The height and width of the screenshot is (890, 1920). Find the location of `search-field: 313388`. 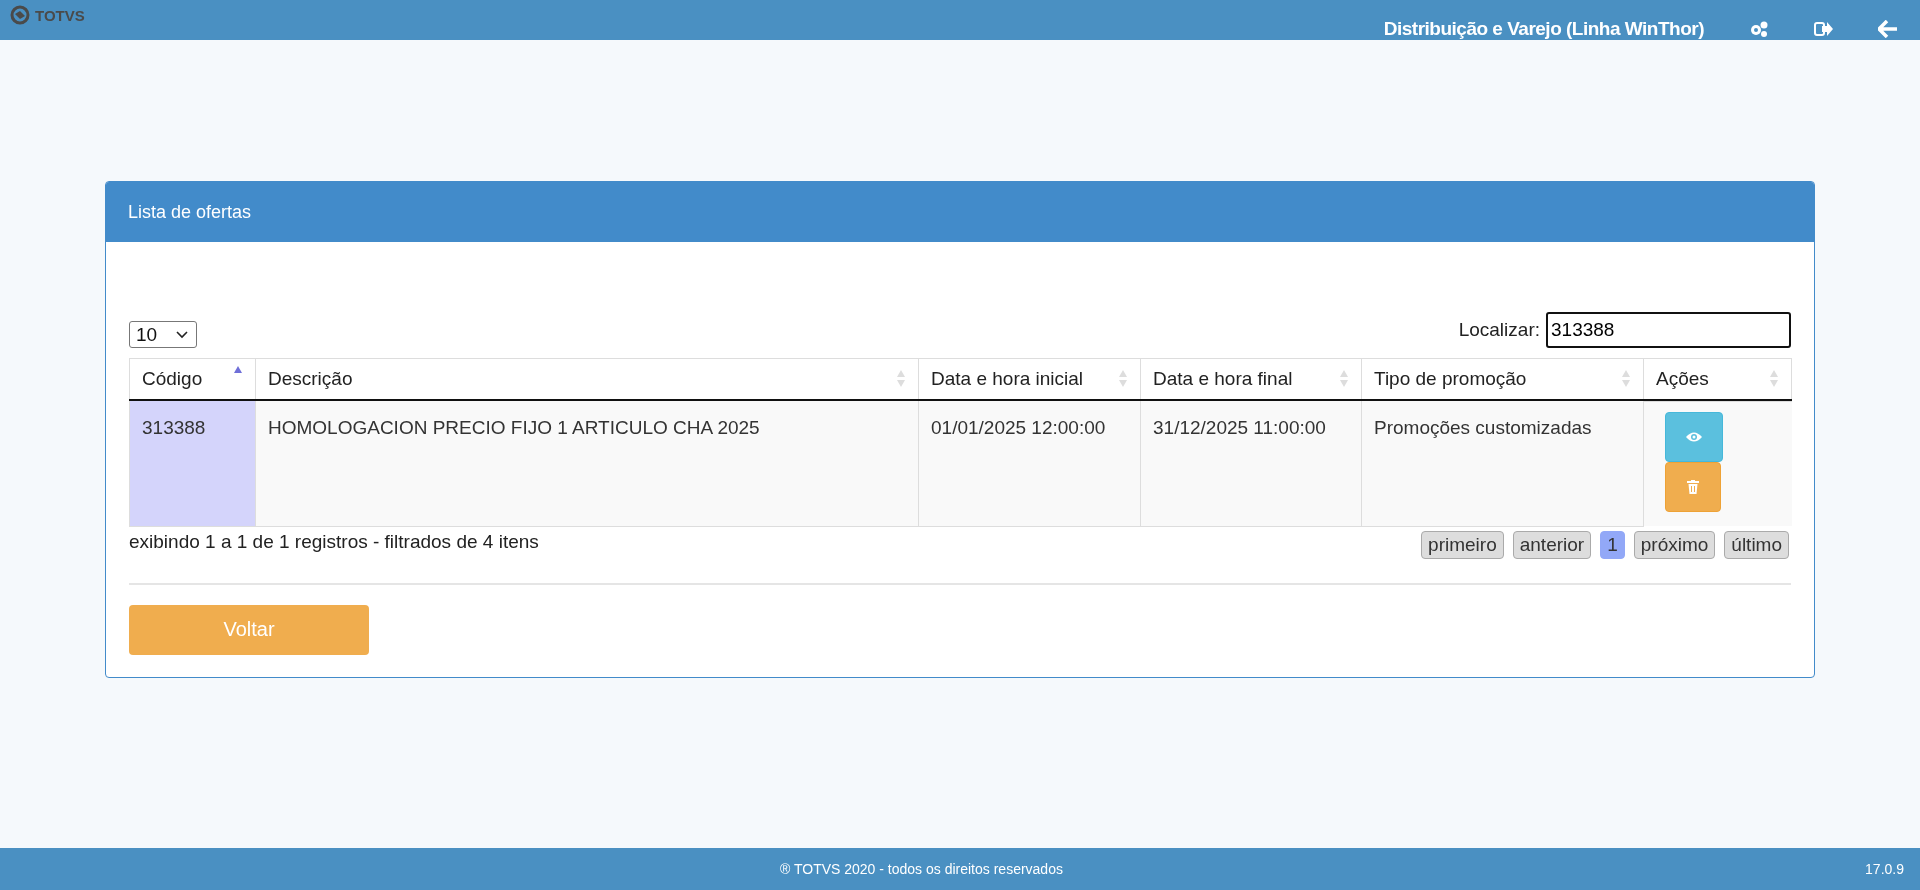

search-field: 313388 is located at coordinates (1668, 330).